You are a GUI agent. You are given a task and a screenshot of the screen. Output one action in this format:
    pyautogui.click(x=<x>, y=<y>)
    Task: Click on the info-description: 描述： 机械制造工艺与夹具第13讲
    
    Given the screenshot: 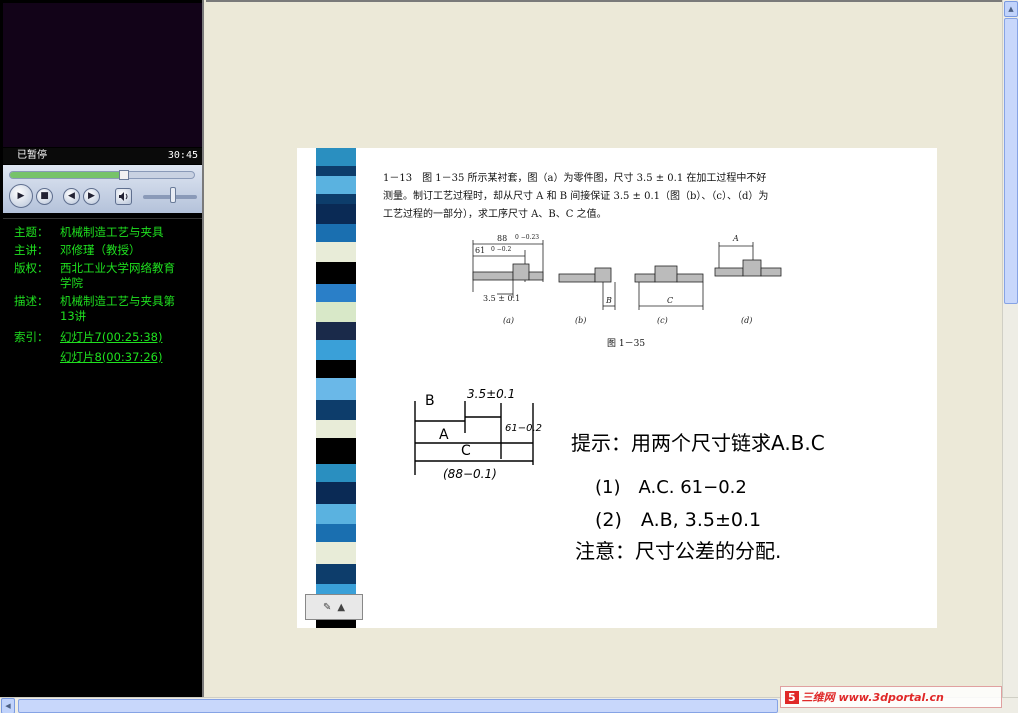 What is the action you would take?
    pyautogui.click(x=108, y=309)
    